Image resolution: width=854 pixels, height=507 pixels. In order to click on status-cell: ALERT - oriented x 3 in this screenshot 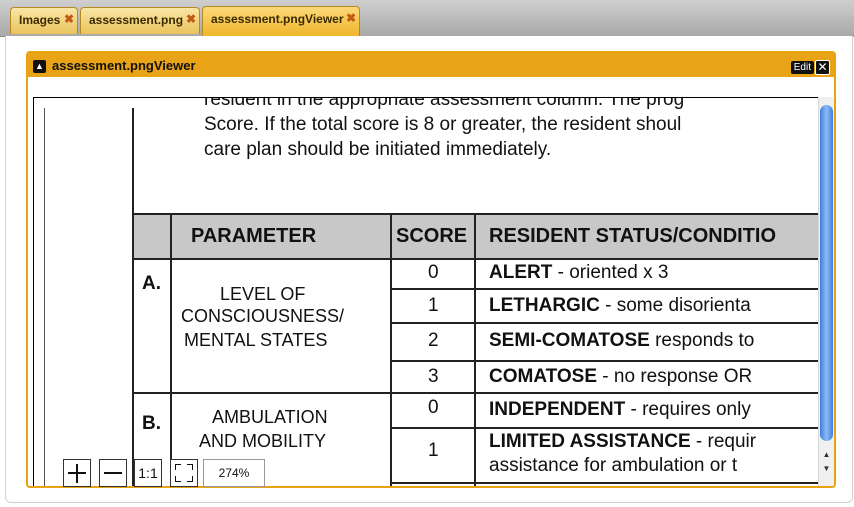, I will do `click(579, 273)`.